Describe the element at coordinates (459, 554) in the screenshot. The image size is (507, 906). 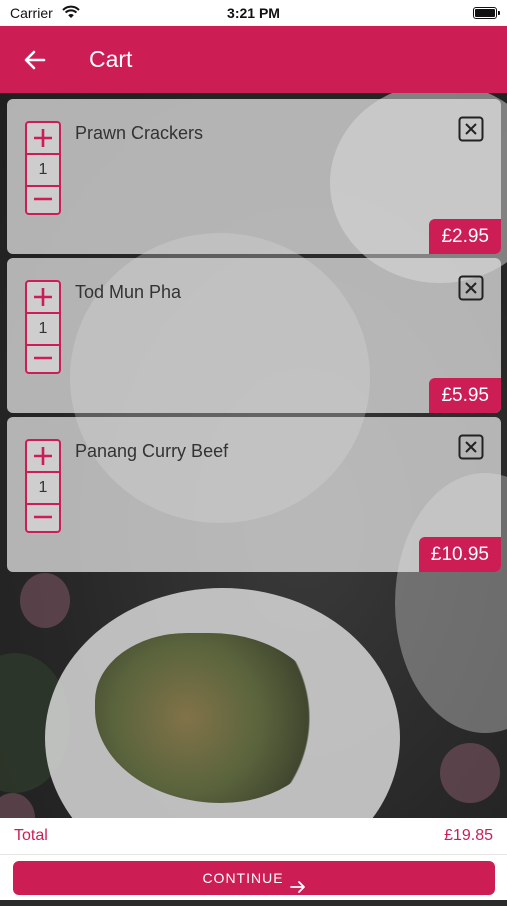
I see `item-price-badge: £10.95` at that location.